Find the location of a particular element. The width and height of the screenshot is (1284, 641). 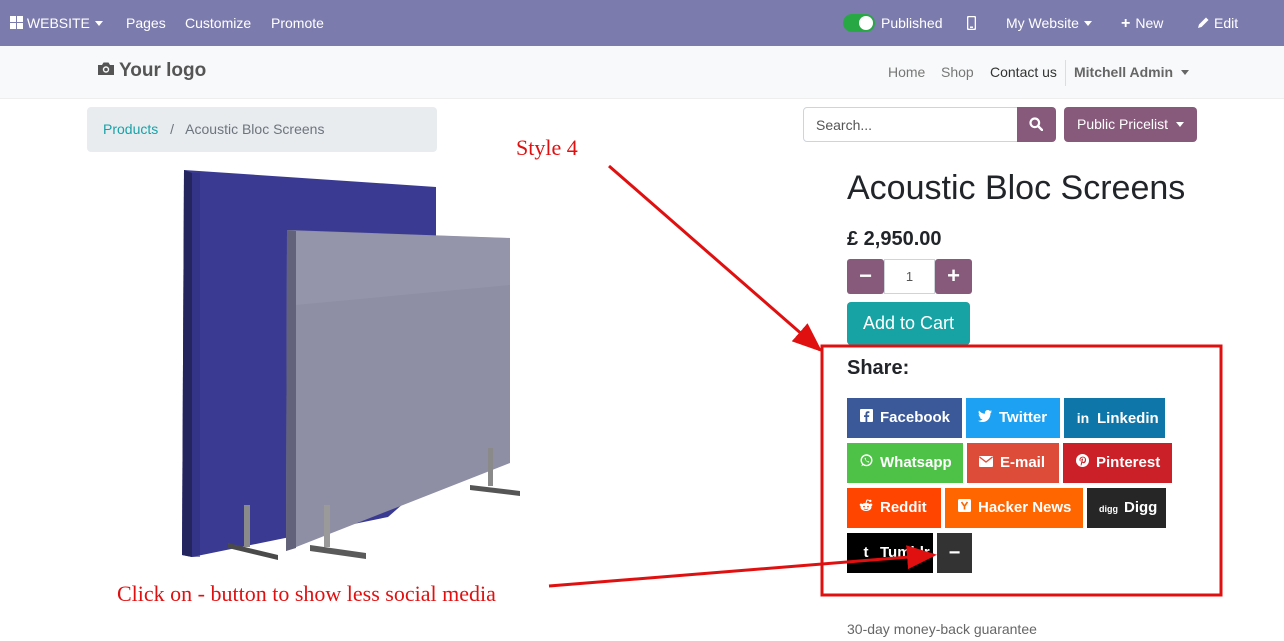

quantity-decrease-button: − is located at coordinates (865, 276).